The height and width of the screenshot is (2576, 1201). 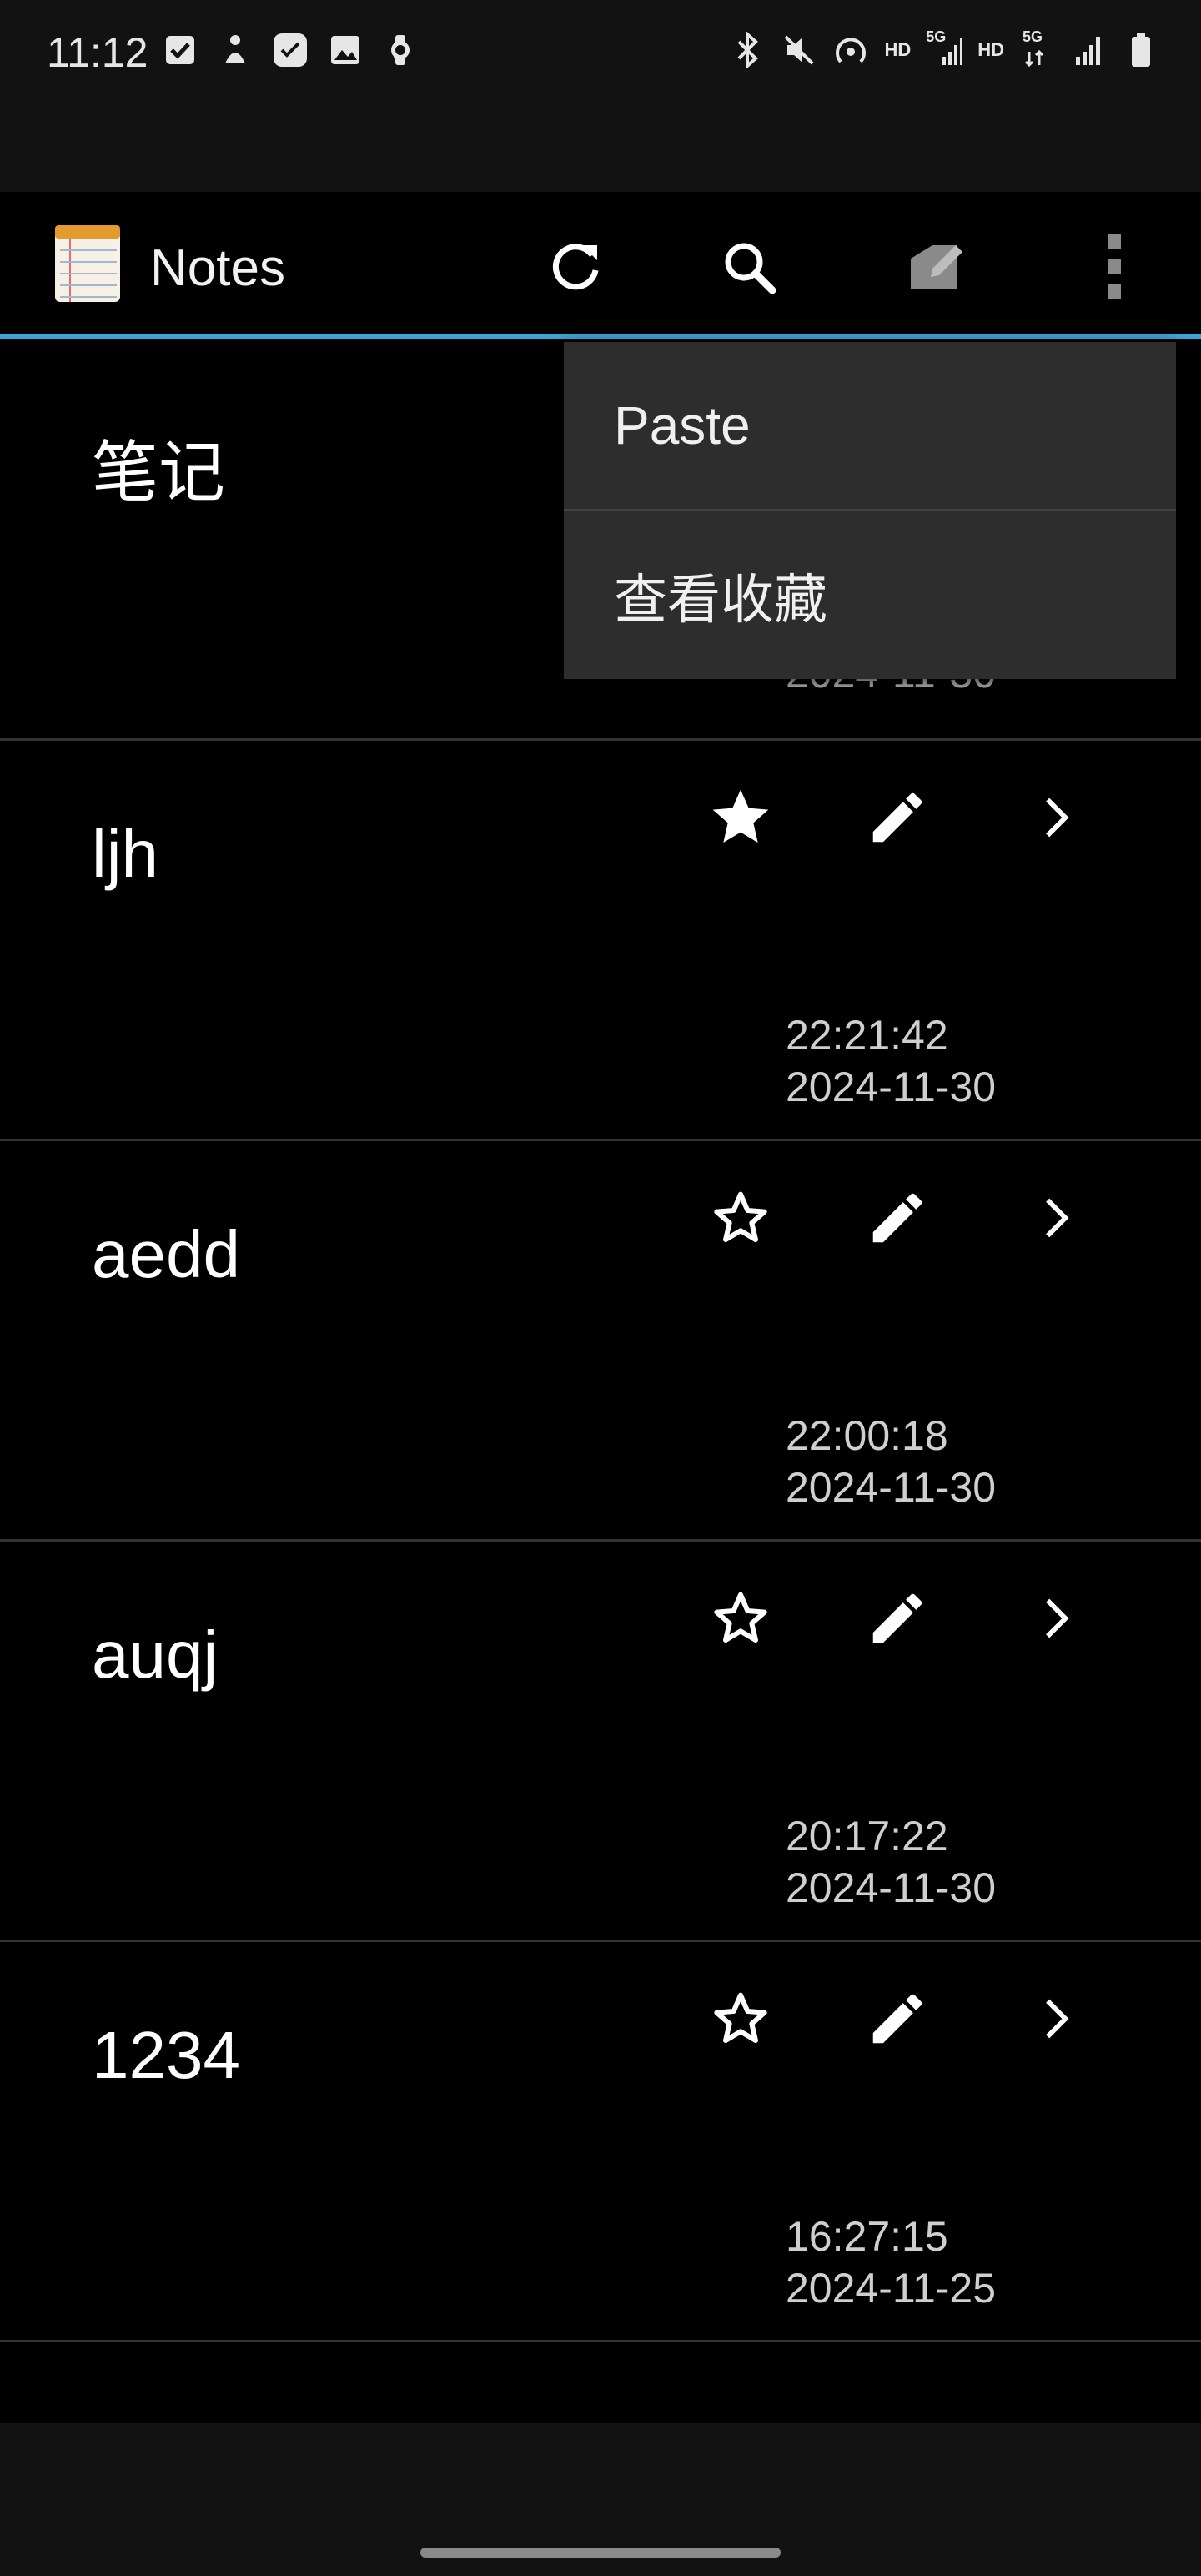 I want to click on system-status-icons: HD 5G HD 5G, so click(x=944, y=48).